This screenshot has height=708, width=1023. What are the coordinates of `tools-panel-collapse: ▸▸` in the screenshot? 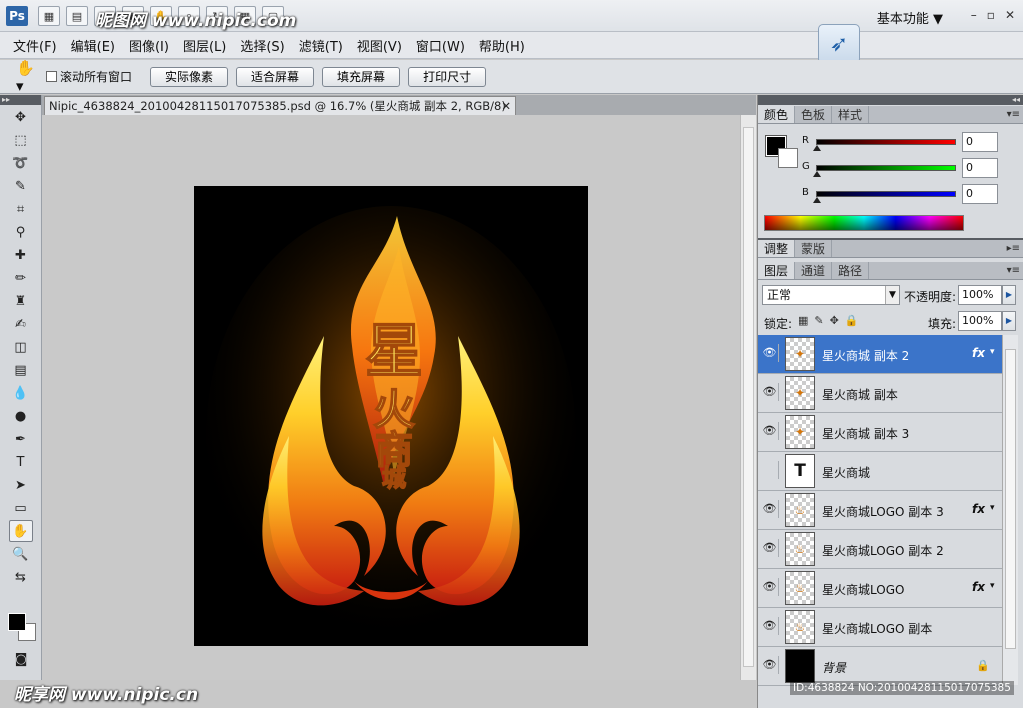 It's located at (20, 100).